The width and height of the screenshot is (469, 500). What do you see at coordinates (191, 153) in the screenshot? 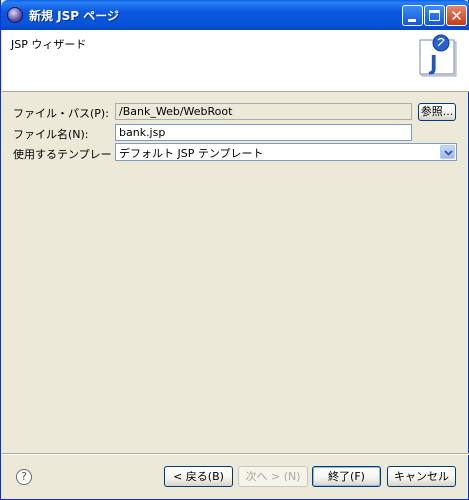
I see `template-value: デフォルト JSP テンプレート` at bounding box center [191, 153].